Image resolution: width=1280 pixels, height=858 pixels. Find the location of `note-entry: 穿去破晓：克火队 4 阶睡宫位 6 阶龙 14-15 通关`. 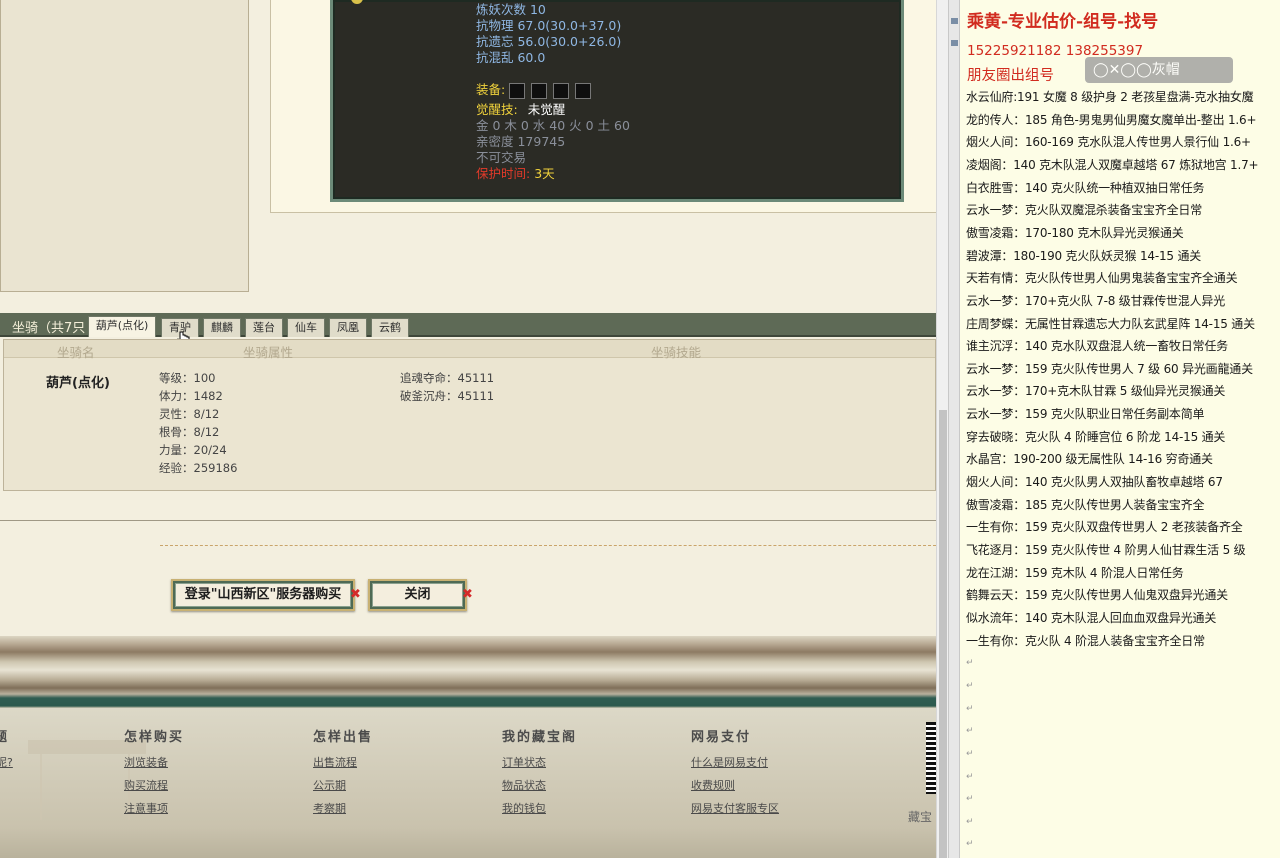

note-entry: 穿去破晓：克火队 4 阶睡宫位 6 阶龙 14-15 通关 is located at coordinates (1096, 436).